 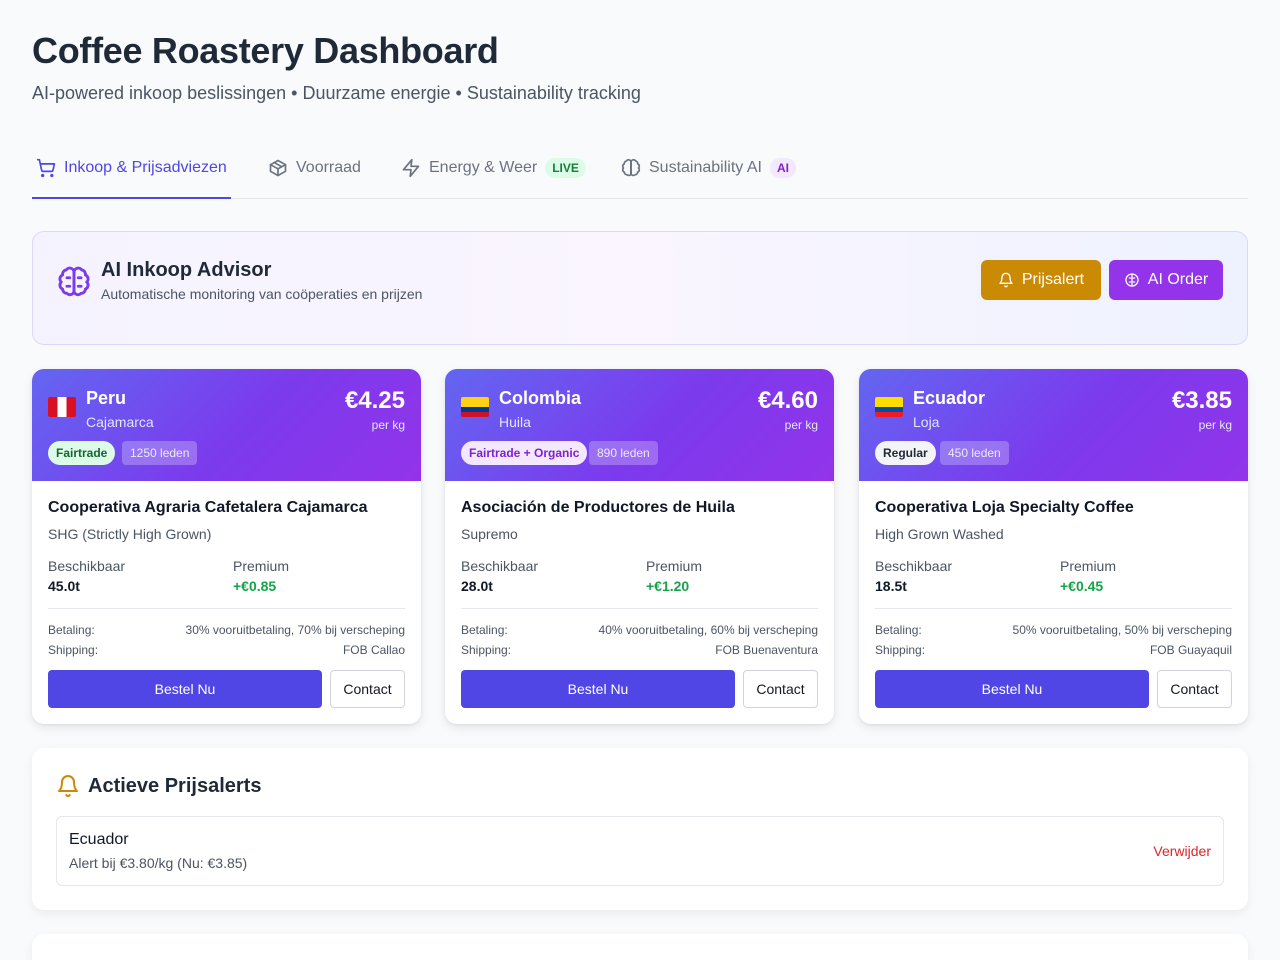 I want to click on next-section-panel, so click(x=640, y=947).